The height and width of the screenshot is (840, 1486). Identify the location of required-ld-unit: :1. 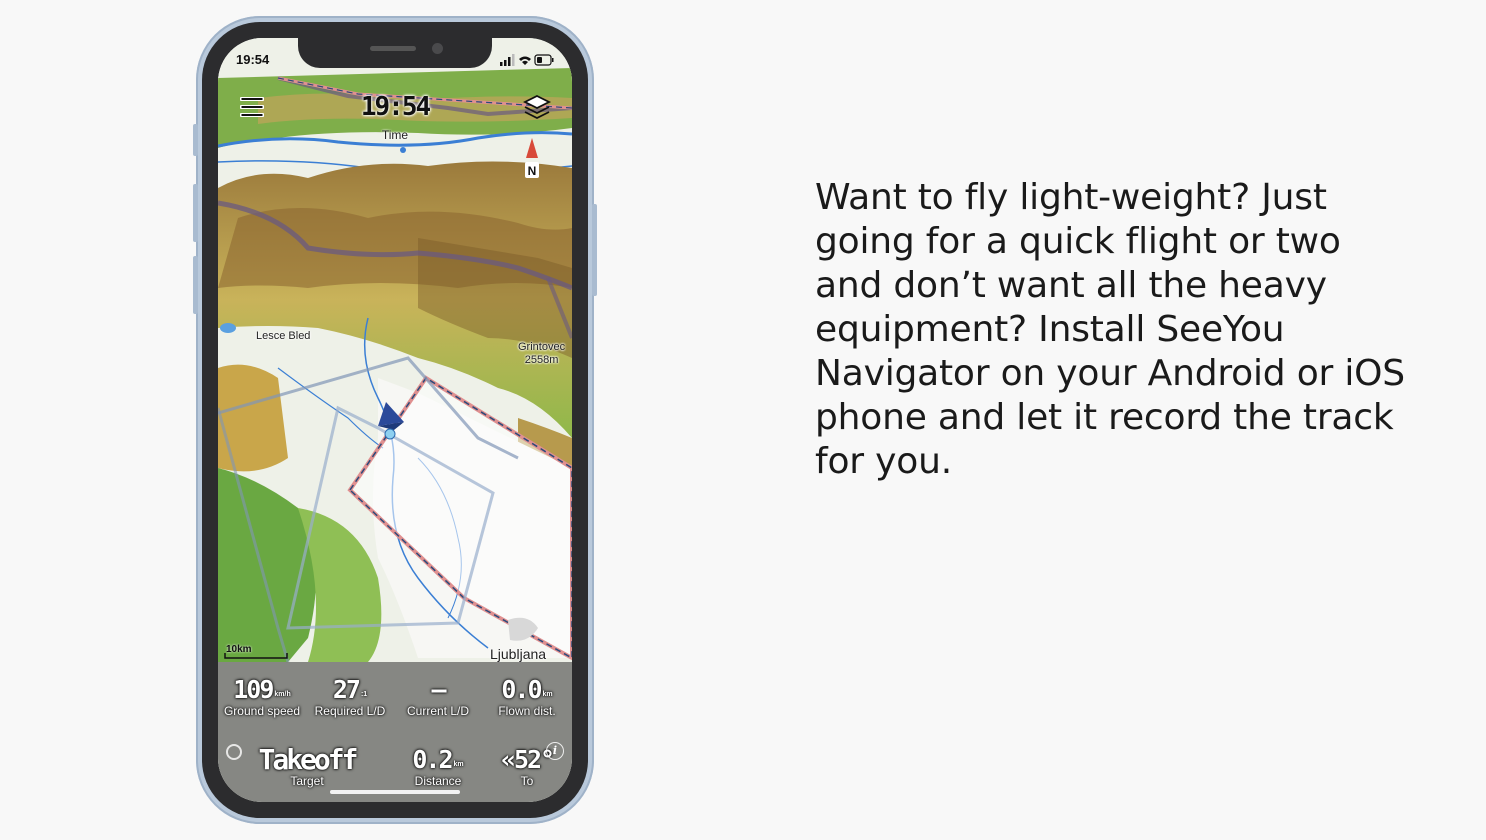
(364, 694).